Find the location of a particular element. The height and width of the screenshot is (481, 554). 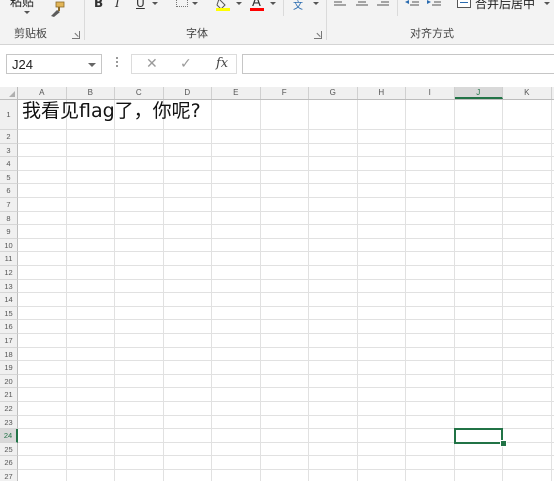

merge-center-icon is located at coordinates (464, 4).